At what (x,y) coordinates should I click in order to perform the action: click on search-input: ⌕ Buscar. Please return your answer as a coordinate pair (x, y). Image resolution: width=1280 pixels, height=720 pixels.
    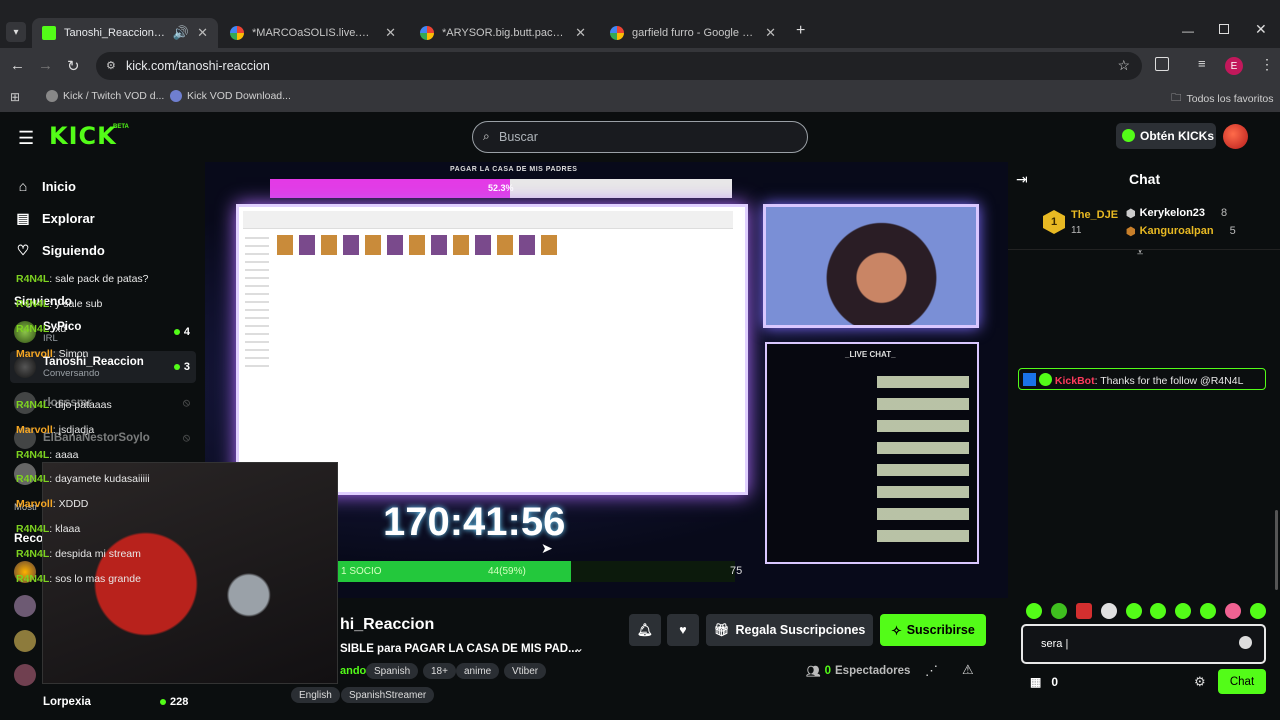
    Looking at the image, I should click on (640, 137).